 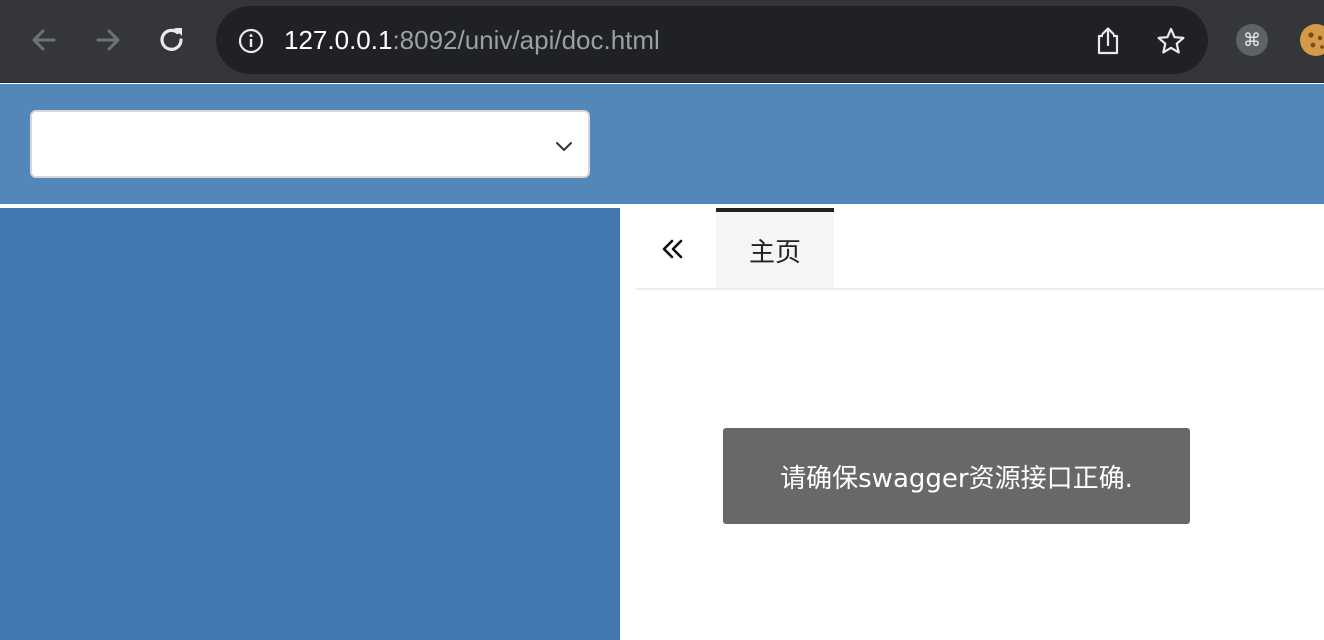 I want to click on star-icon, so click(x=1171, y=41).